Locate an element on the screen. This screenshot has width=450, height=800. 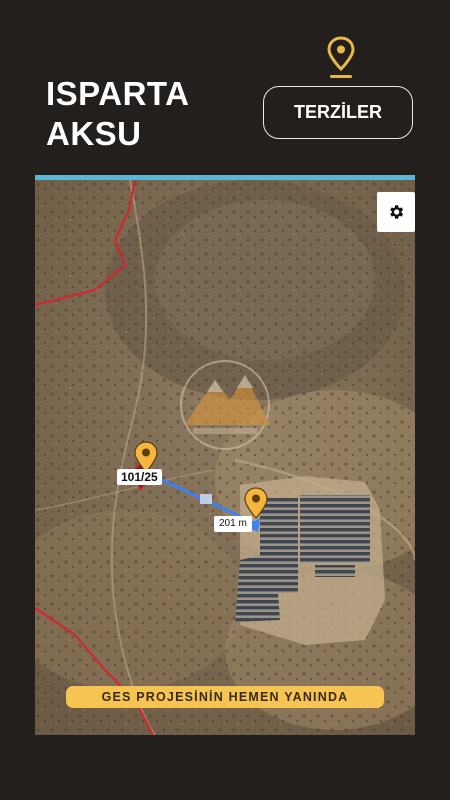
gear-icon is located at coordinates (397, 212).